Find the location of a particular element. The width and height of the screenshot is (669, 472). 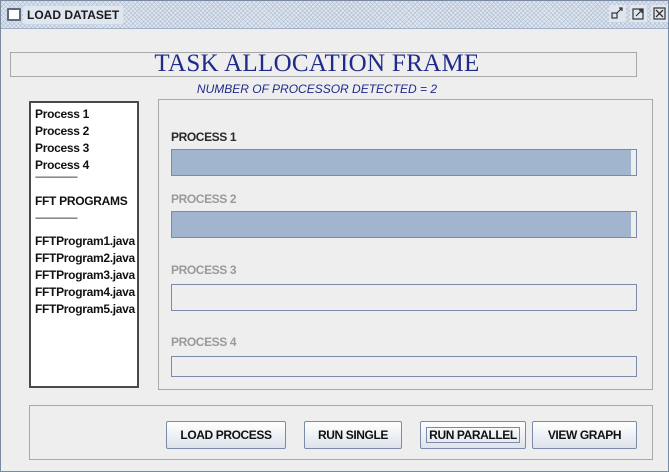

minimize-icon is located at coordinates (617, 13).